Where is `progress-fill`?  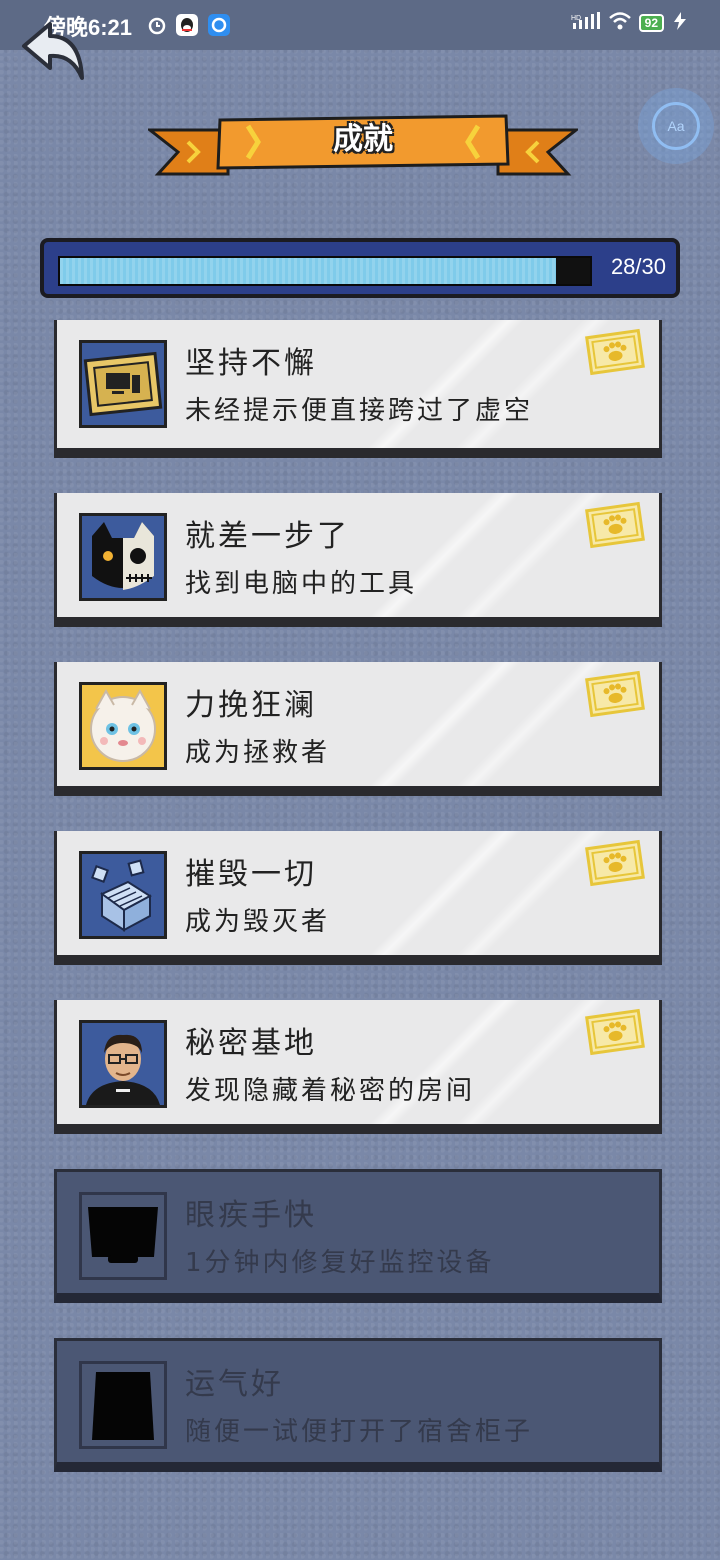
progress-fill is located at coordinates (308, 271).